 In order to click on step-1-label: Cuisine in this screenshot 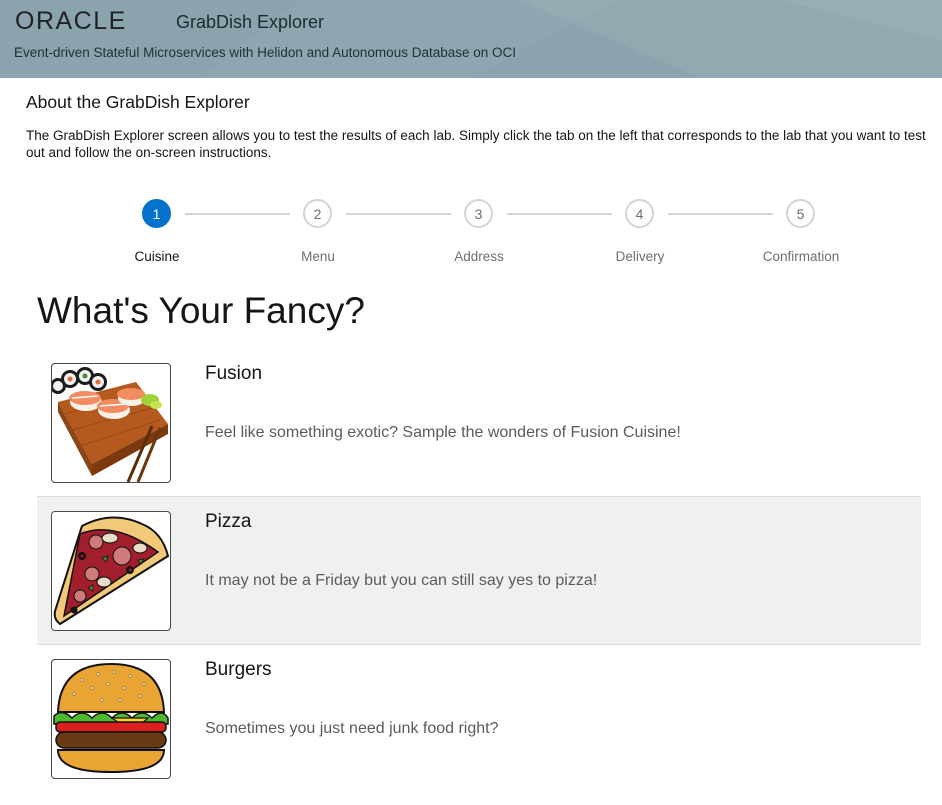, I will do `click(157, 256)`.